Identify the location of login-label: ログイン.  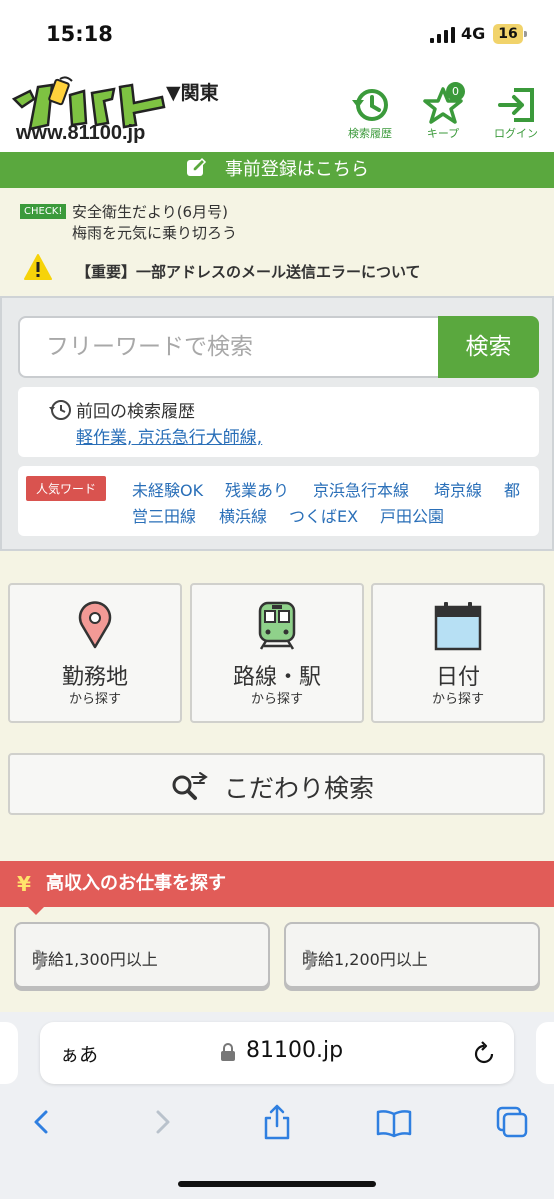
(516, 133).